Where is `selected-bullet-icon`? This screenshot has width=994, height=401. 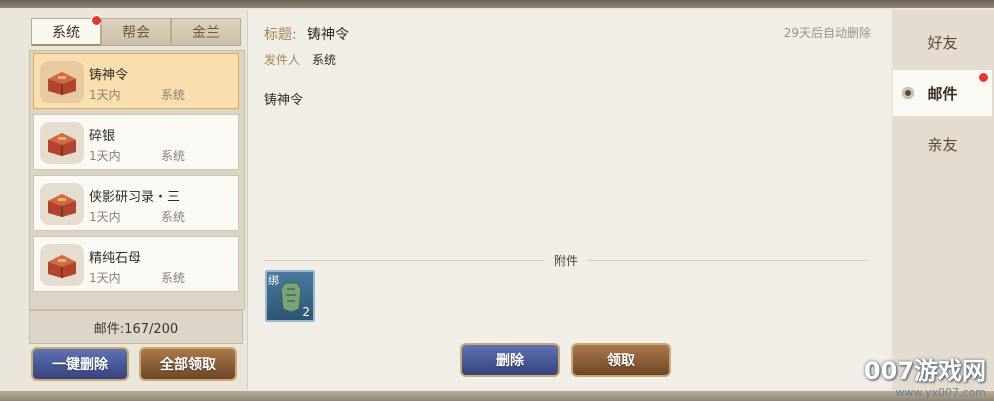
selected-bullet-icon is located at coordinates (908, 93).